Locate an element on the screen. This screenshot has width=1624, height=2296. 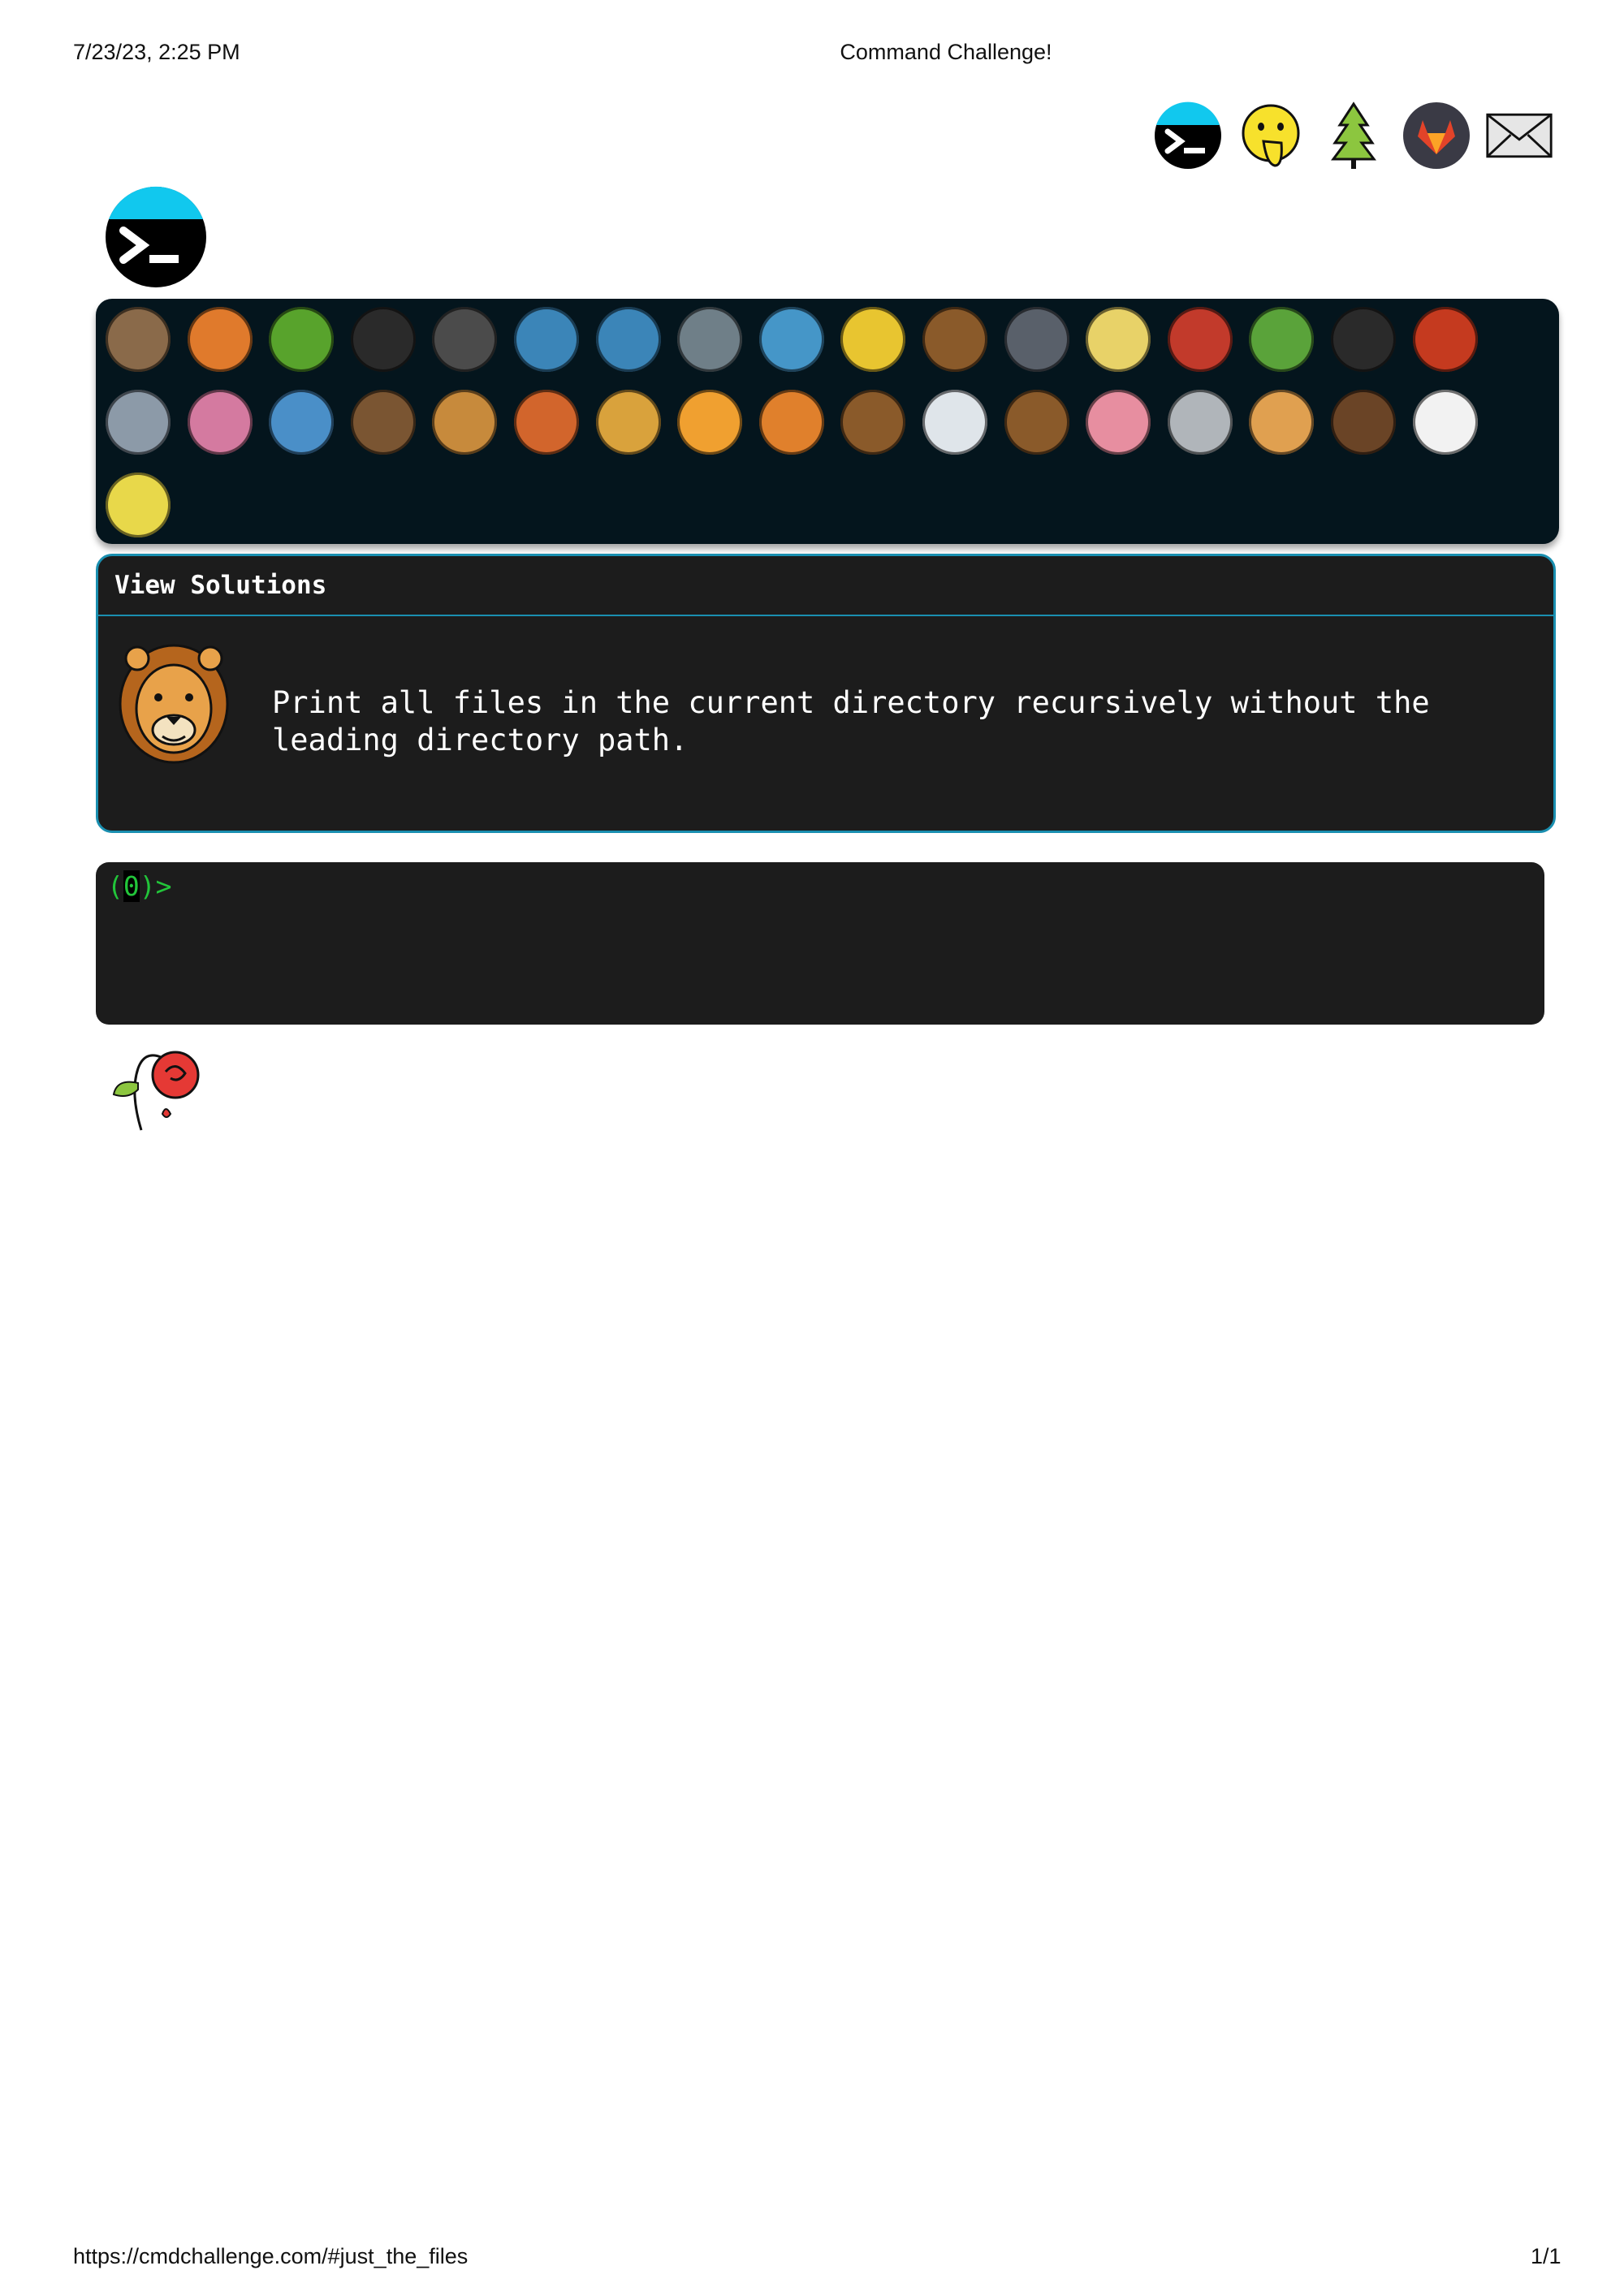
spider-web-icon is located at coordinates (465, 340).